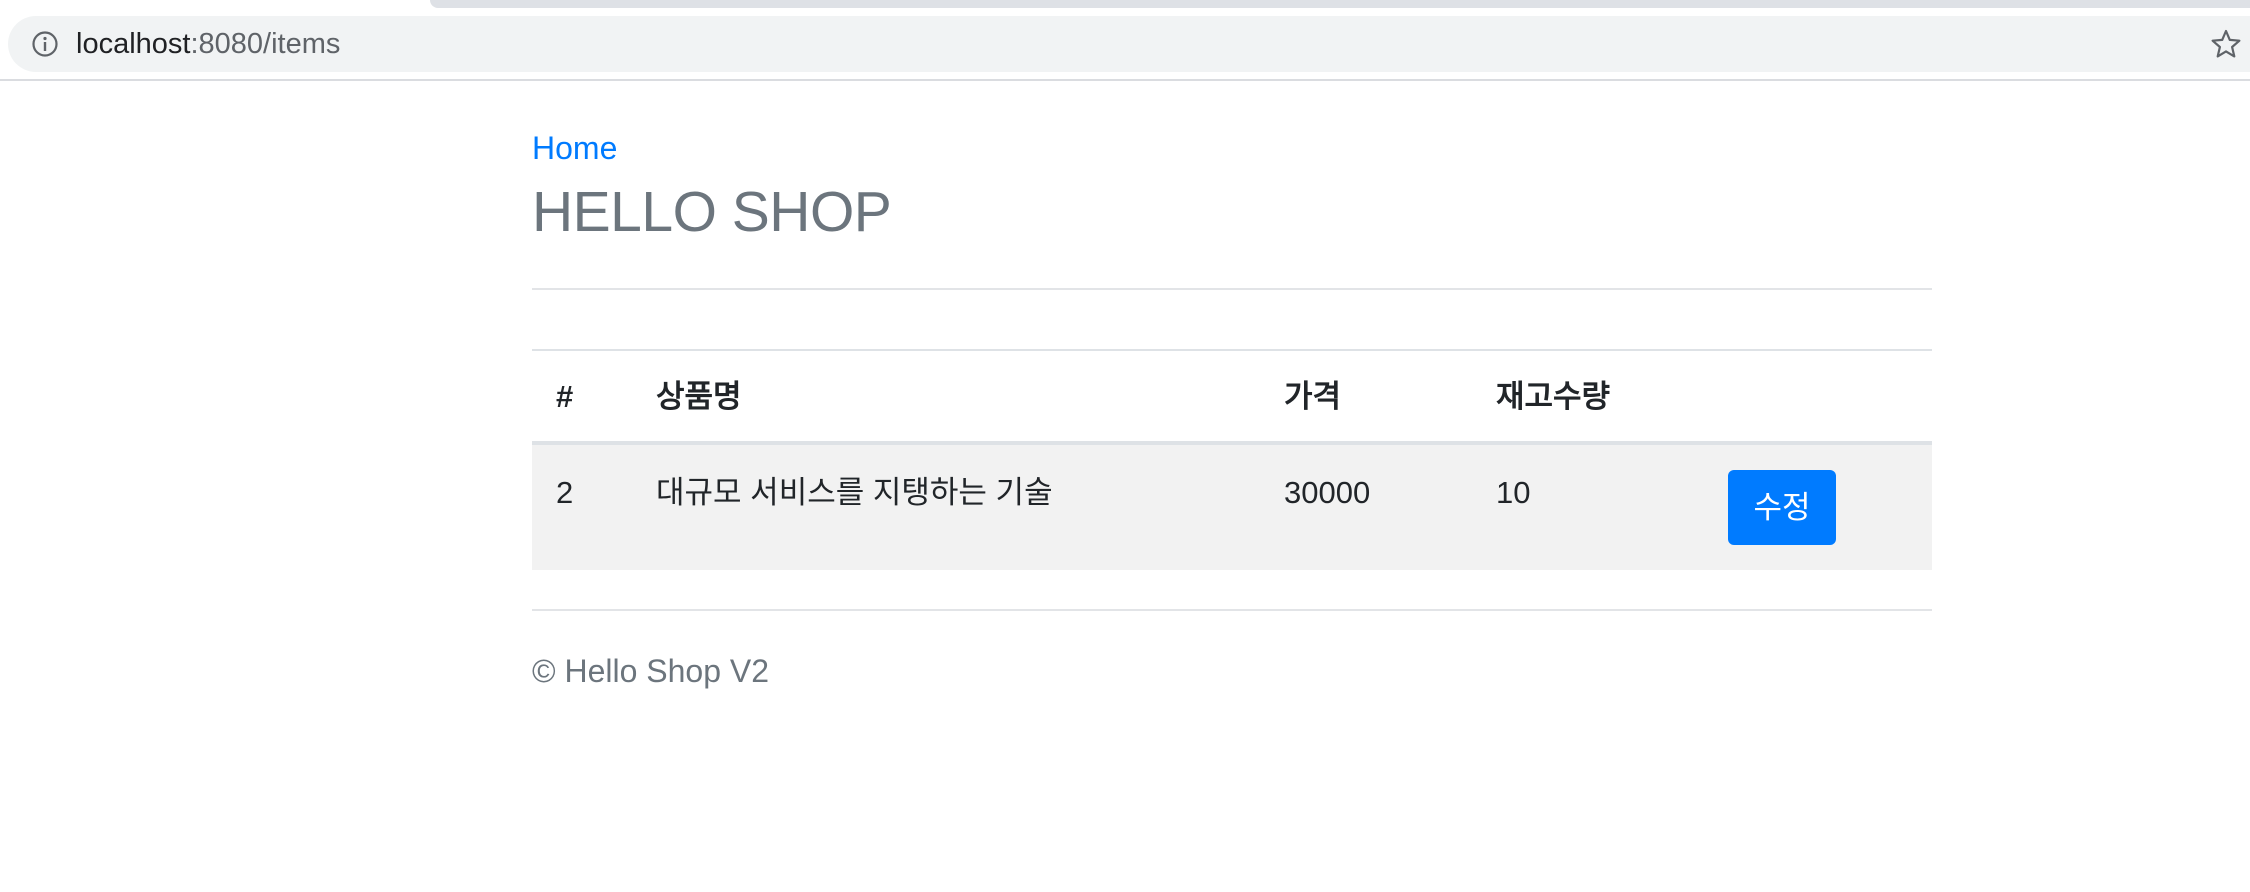 This screenshot has width=2250, height=892. What do you see at coordinates (265, 44) in the screenshot?
I see `url-path: :8080/items` at bounding box center [265, 44].